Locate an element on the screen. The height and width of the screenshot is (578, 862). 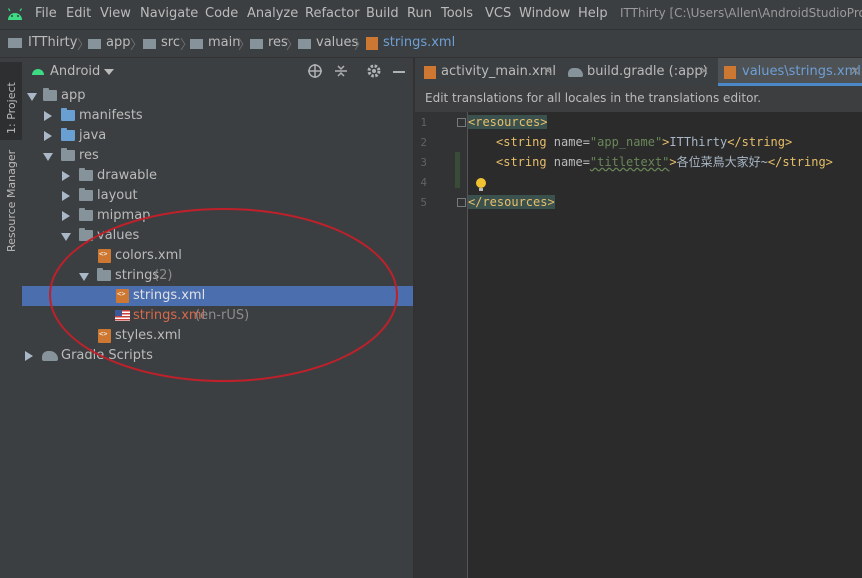
tree-item-strings-group: strings (2) is located at coordinates (217, 276).